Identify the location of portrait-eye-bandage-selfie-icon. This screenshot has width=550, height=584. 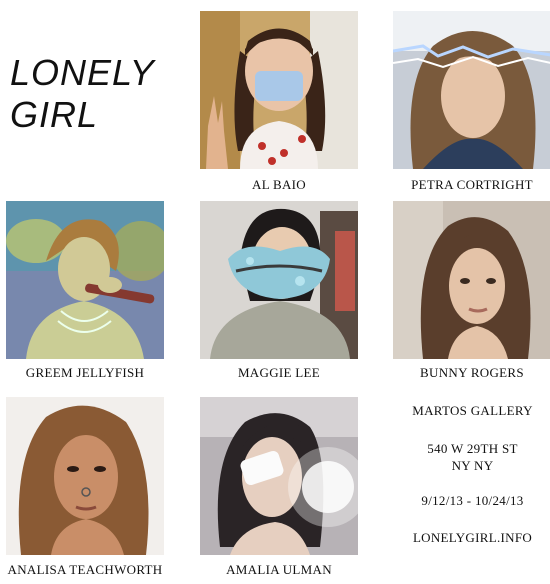
(279, 476).